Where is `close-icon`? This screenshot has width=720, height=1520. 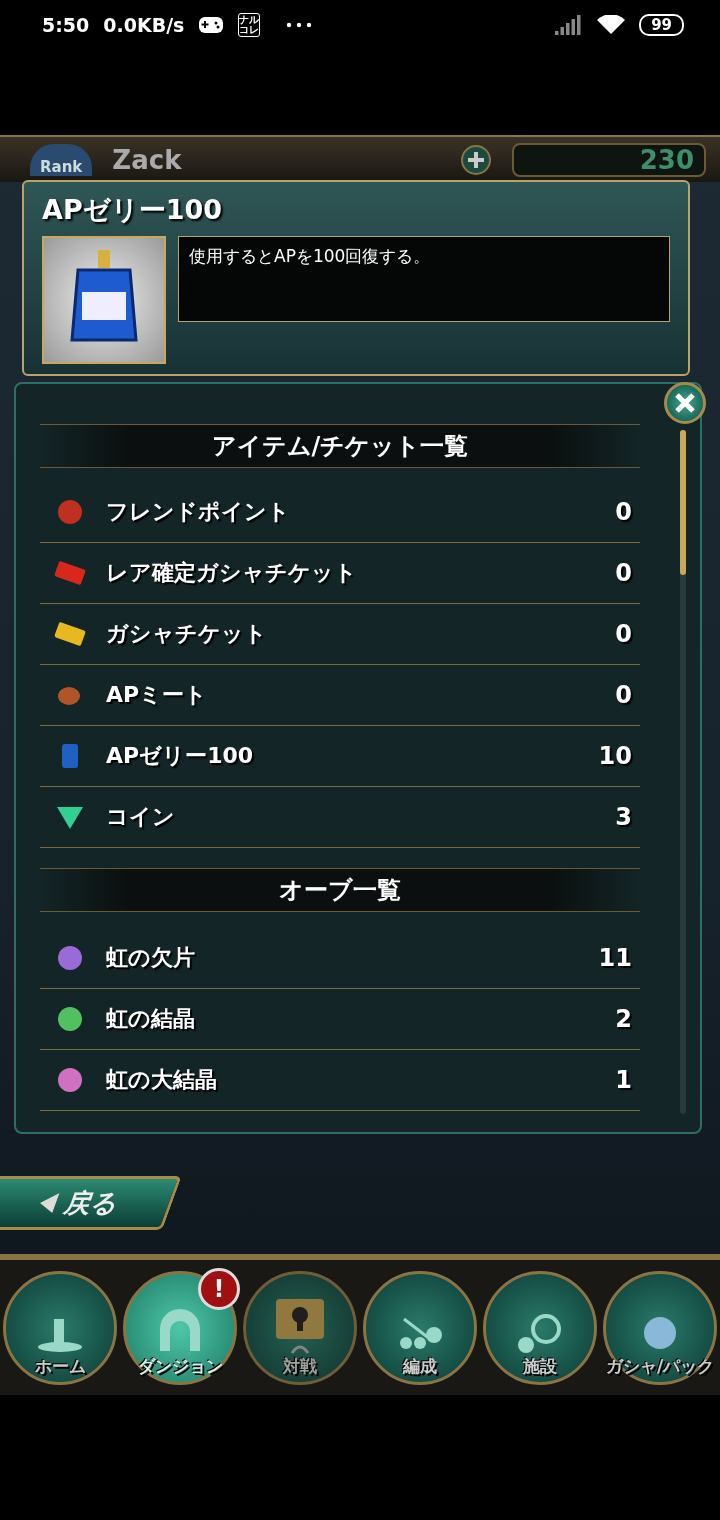
close-icon is located at coordinates (685, 403).